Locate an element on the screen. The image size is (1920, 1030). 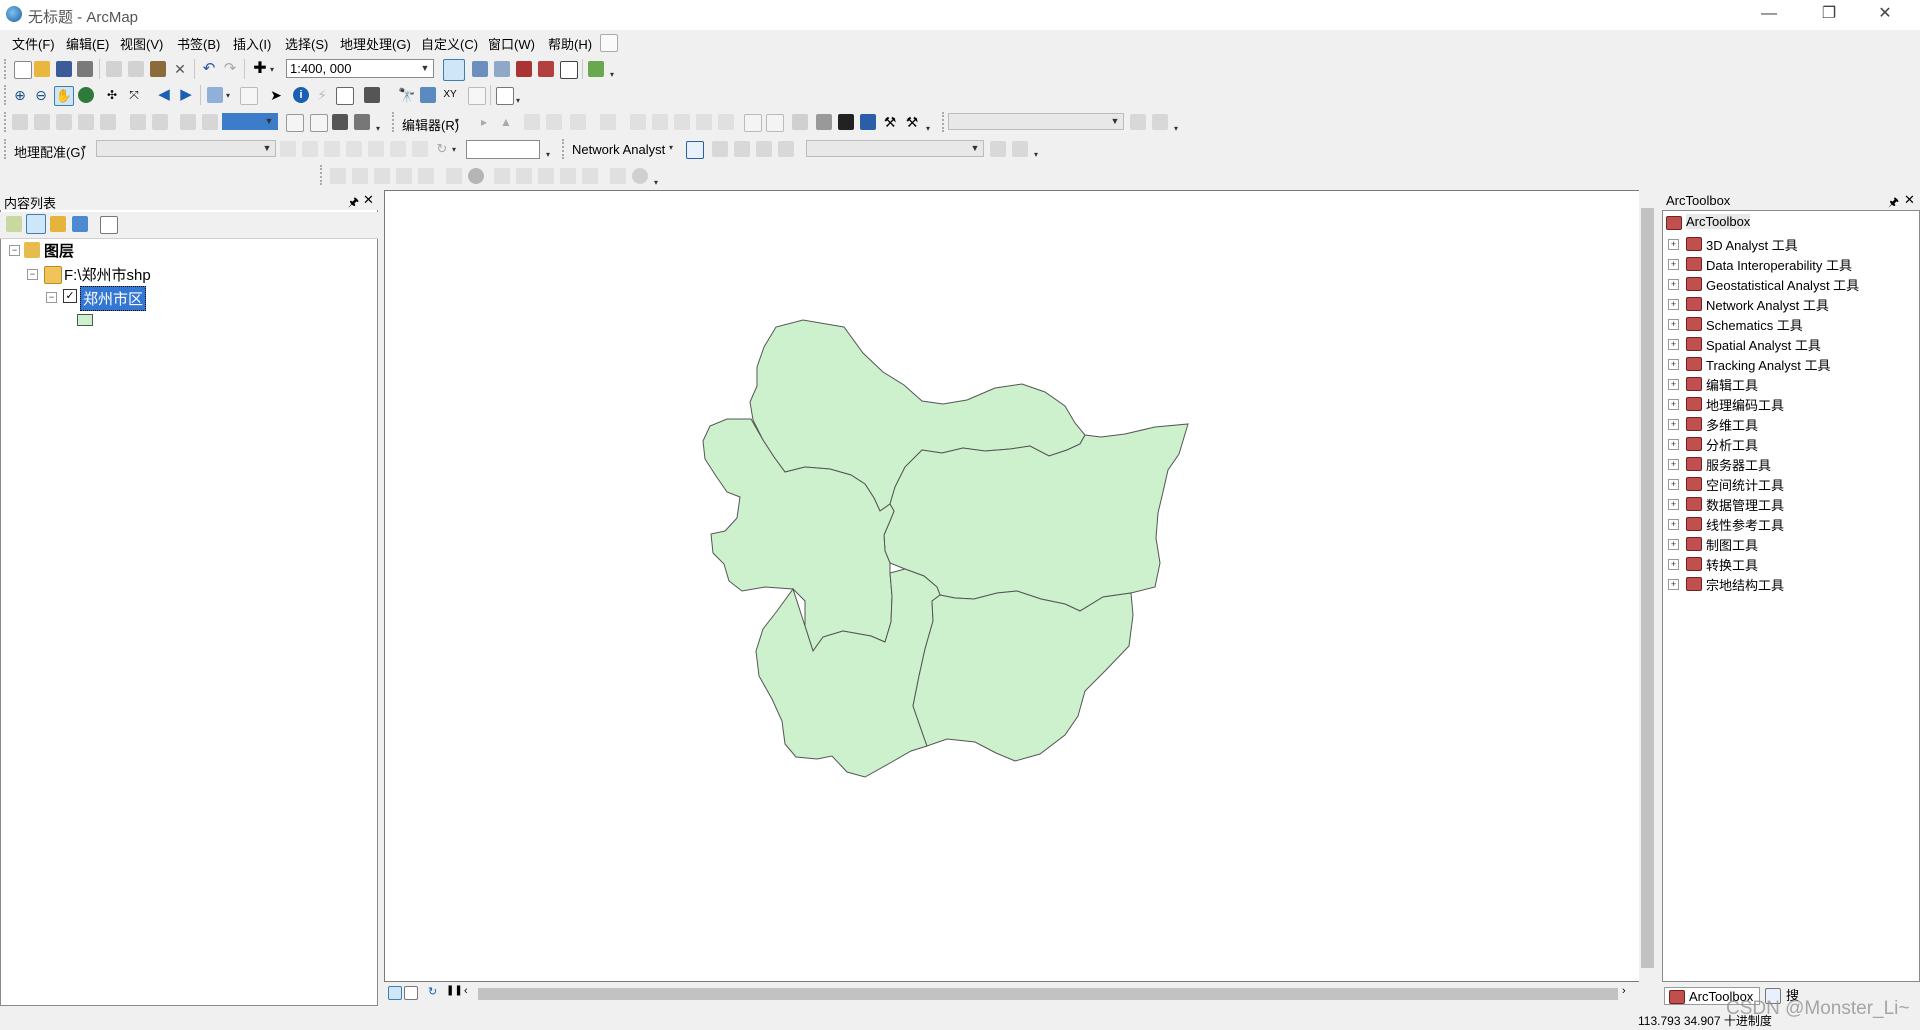
scale-georef-icon is located at coordinates (332, 149).